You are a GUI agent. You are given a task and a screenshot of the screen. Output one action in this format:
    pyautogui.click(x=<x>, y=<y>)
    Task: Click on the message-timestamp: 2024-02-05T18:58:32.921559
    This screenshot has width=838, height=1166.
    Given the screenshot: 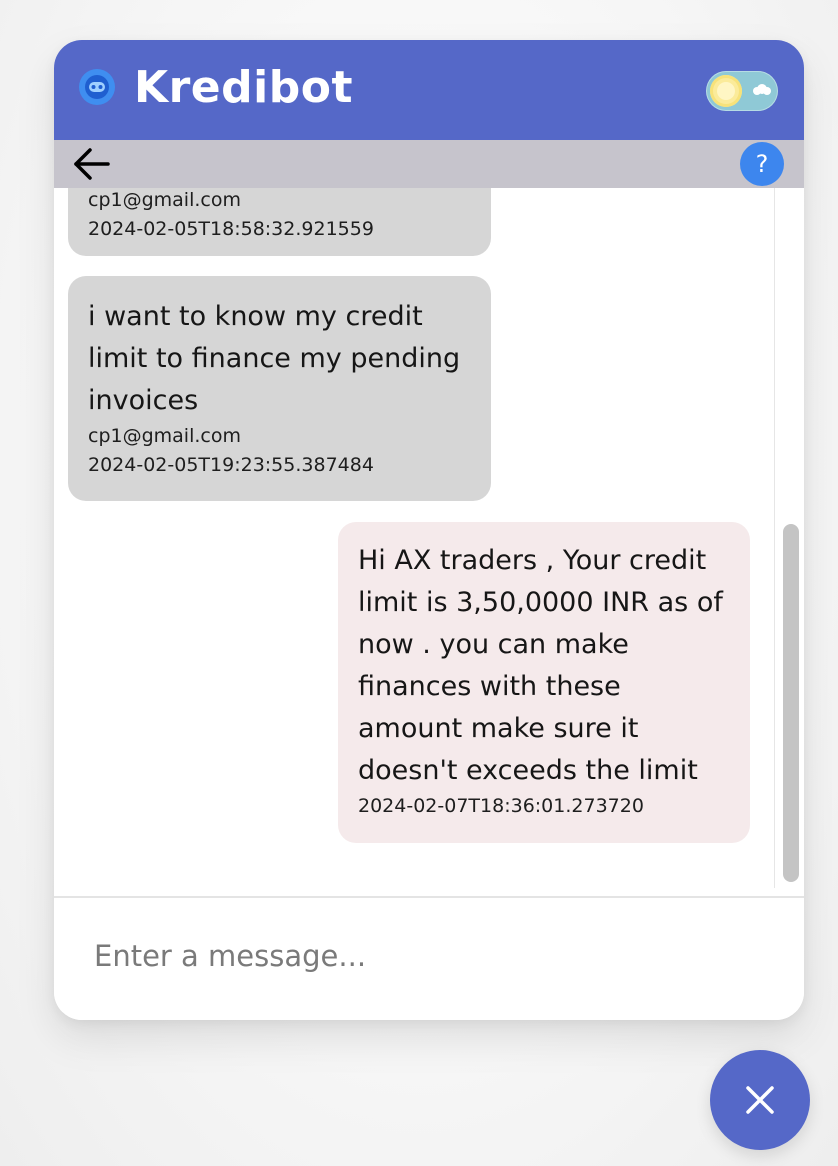 What is the action you would take?
    pyautogui.click(x=231, y=229)
    